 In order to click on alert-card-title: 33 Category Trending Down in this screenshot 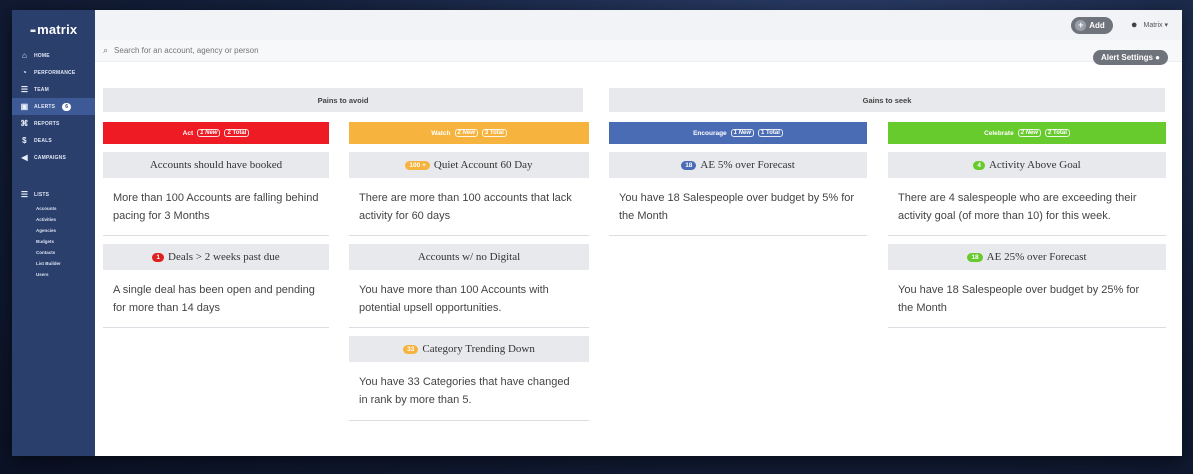, I will do `click(469, 349)`.